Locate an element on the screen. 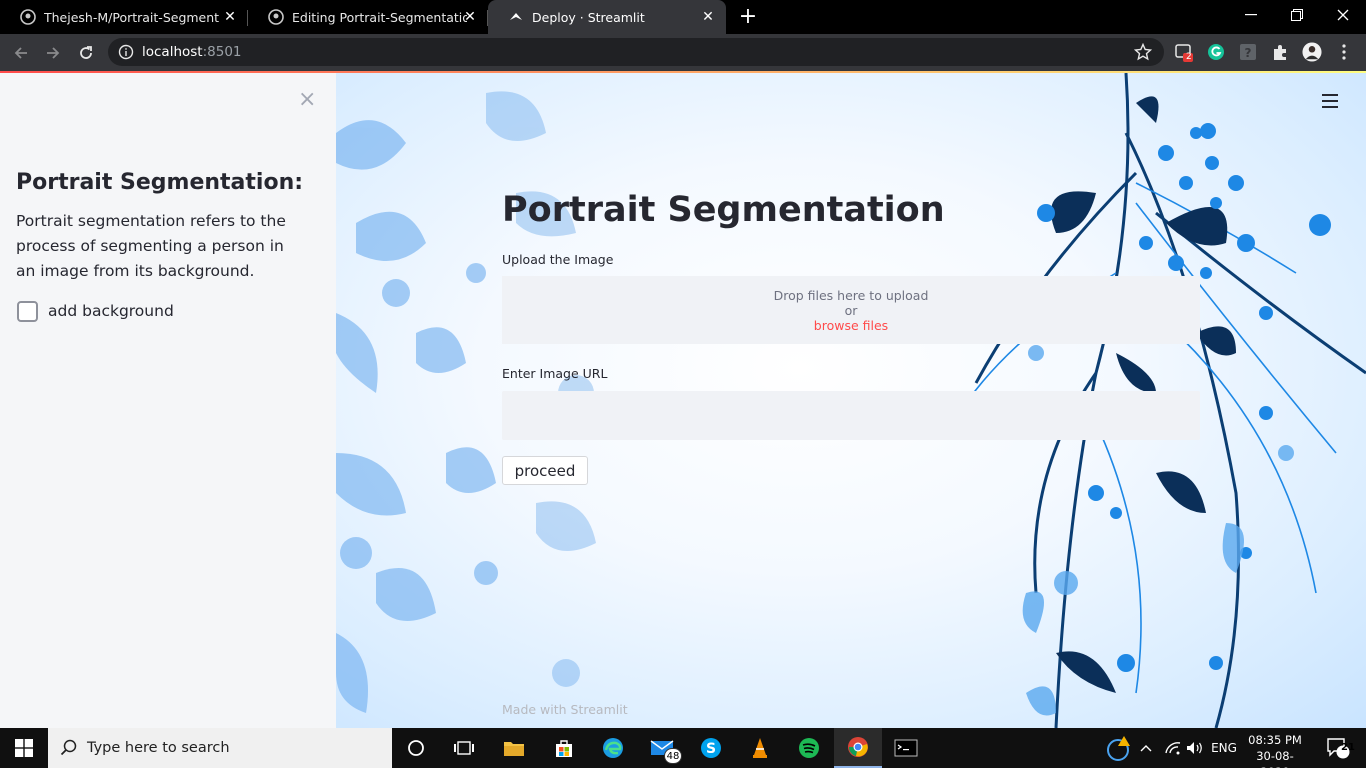 This screenshot has width=1366, height=768. tab-title: Deploy · Streamlit is located at coordinates (588, 17).